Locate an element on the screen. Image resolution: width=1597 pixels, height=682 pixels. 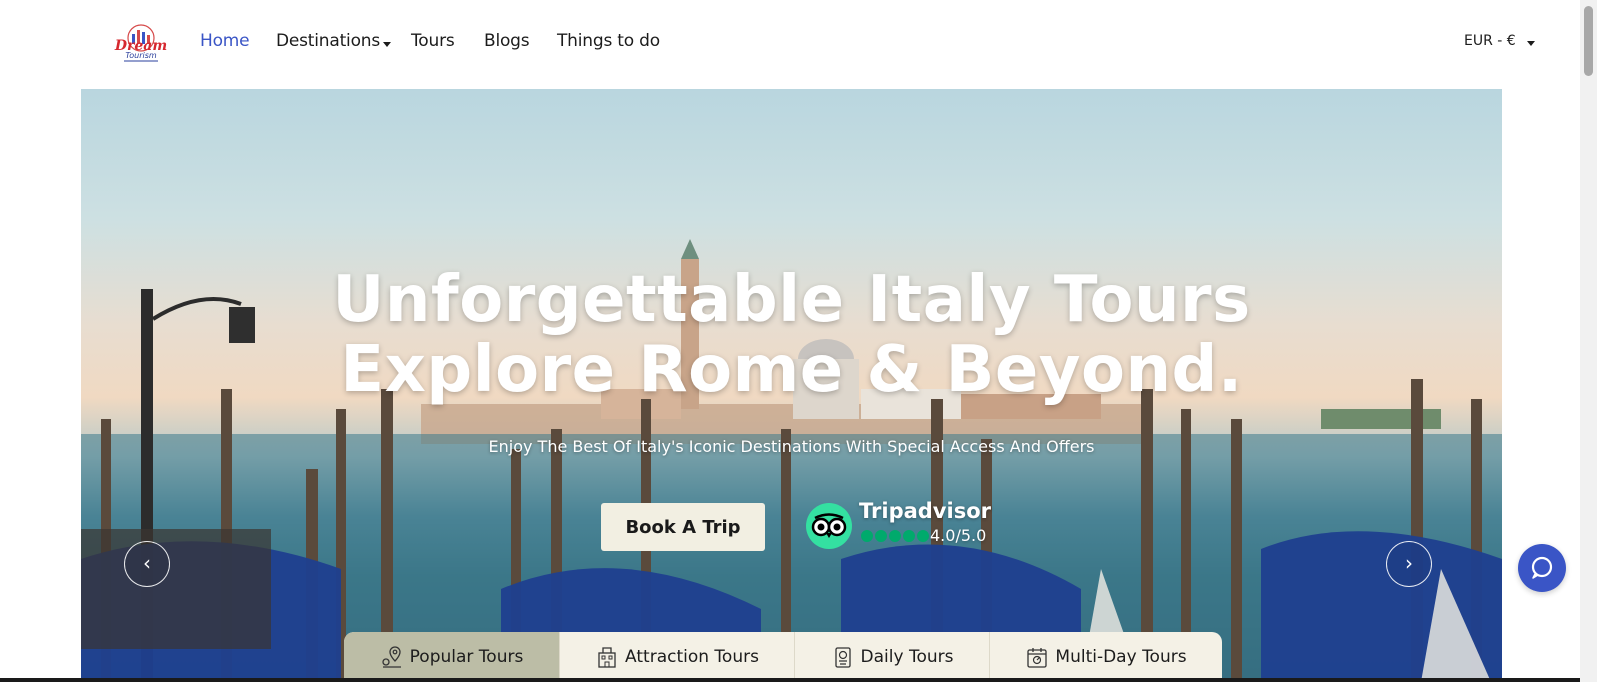
tab-attraction-tours: Attraction Tours is located at coordinates (677, 657).